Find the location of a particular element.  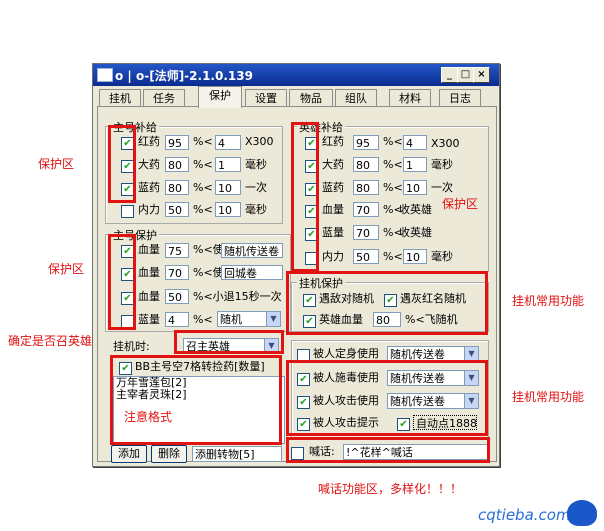

note-protect-3: 保护区 is located at coordinates (460, 204).